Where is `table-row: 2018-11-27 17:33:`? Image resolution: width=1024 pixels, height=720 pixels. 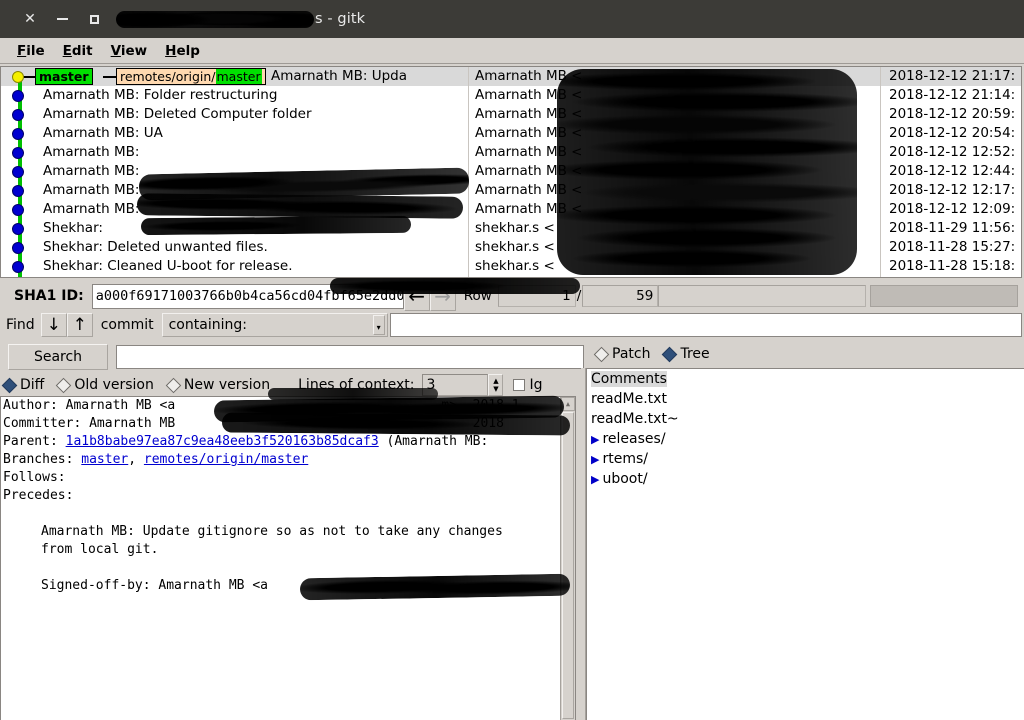 table-row: 2018-11-27 17:33: is located at coordinates (951, 276).